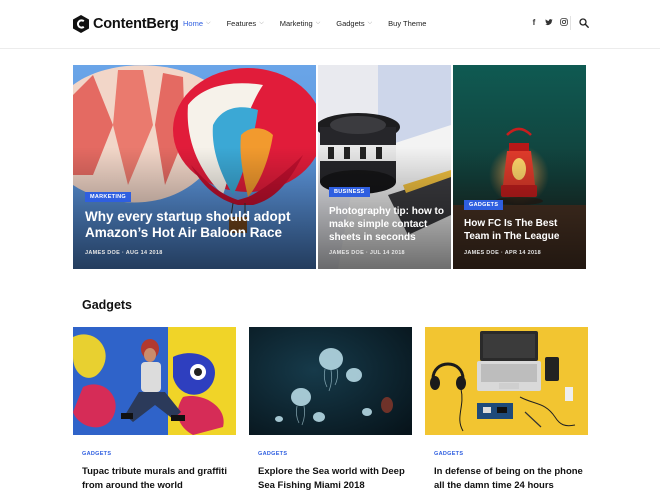  What do you see at coordinates (502, 253) in the screenshot?
I see `post-meta: JAMES DOE · APR 14 2018` at bounding box center [502, 253].